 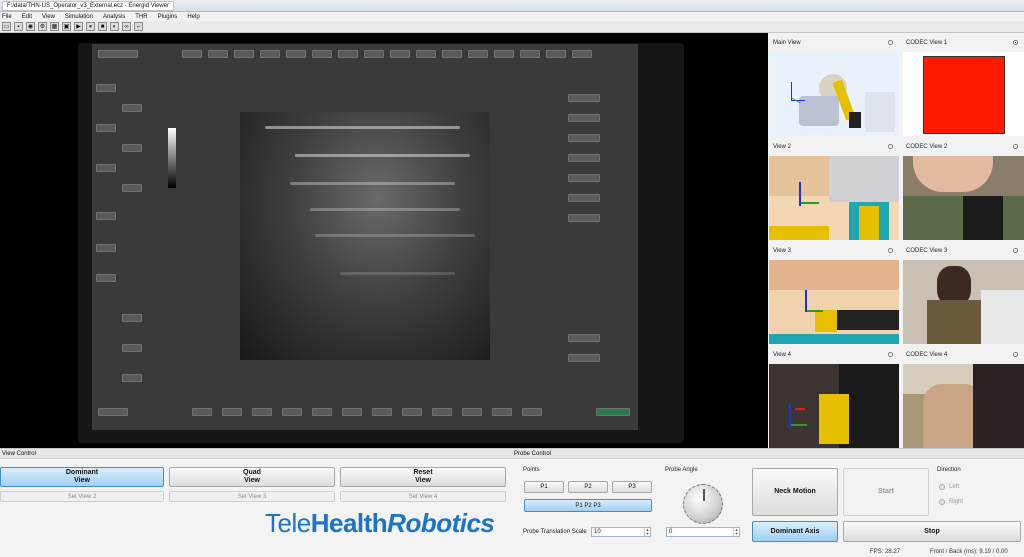 I want to click on dominant-axis-button: Dominant Axis, so click(x=795, y=531).